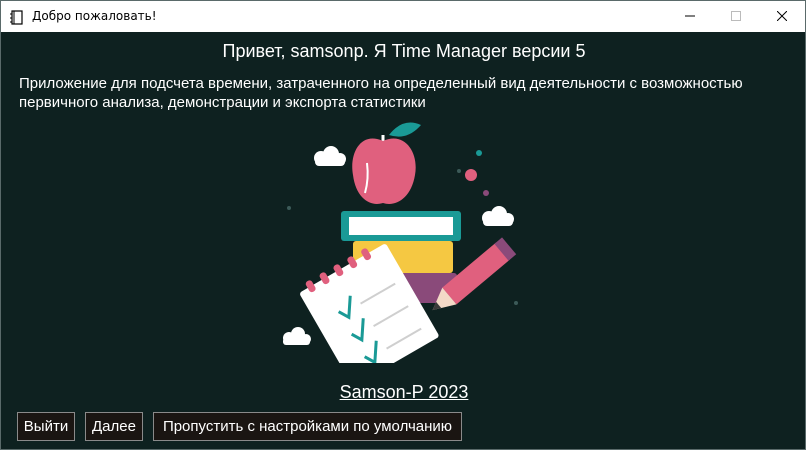  I want to click on minimize-button, so click(690, 16).